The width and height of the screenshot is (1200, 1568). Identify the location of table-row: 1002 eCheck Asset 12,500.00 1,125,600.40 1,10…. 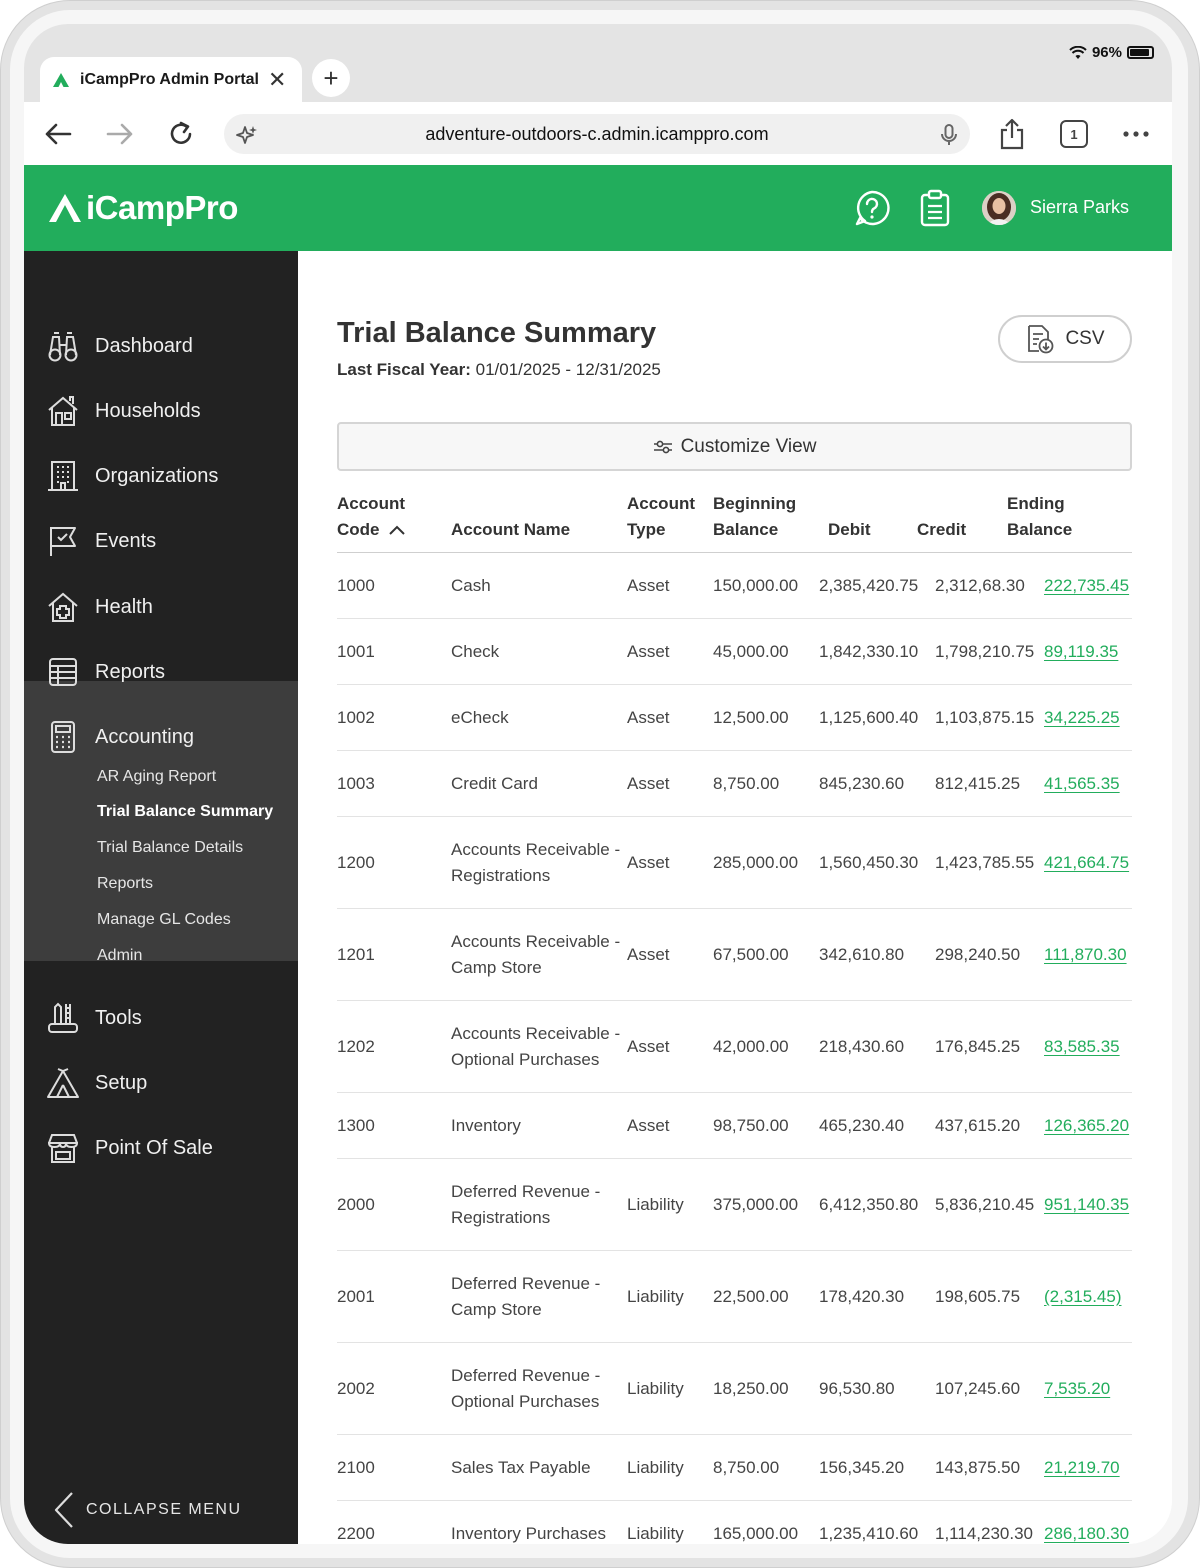
(734, 718).